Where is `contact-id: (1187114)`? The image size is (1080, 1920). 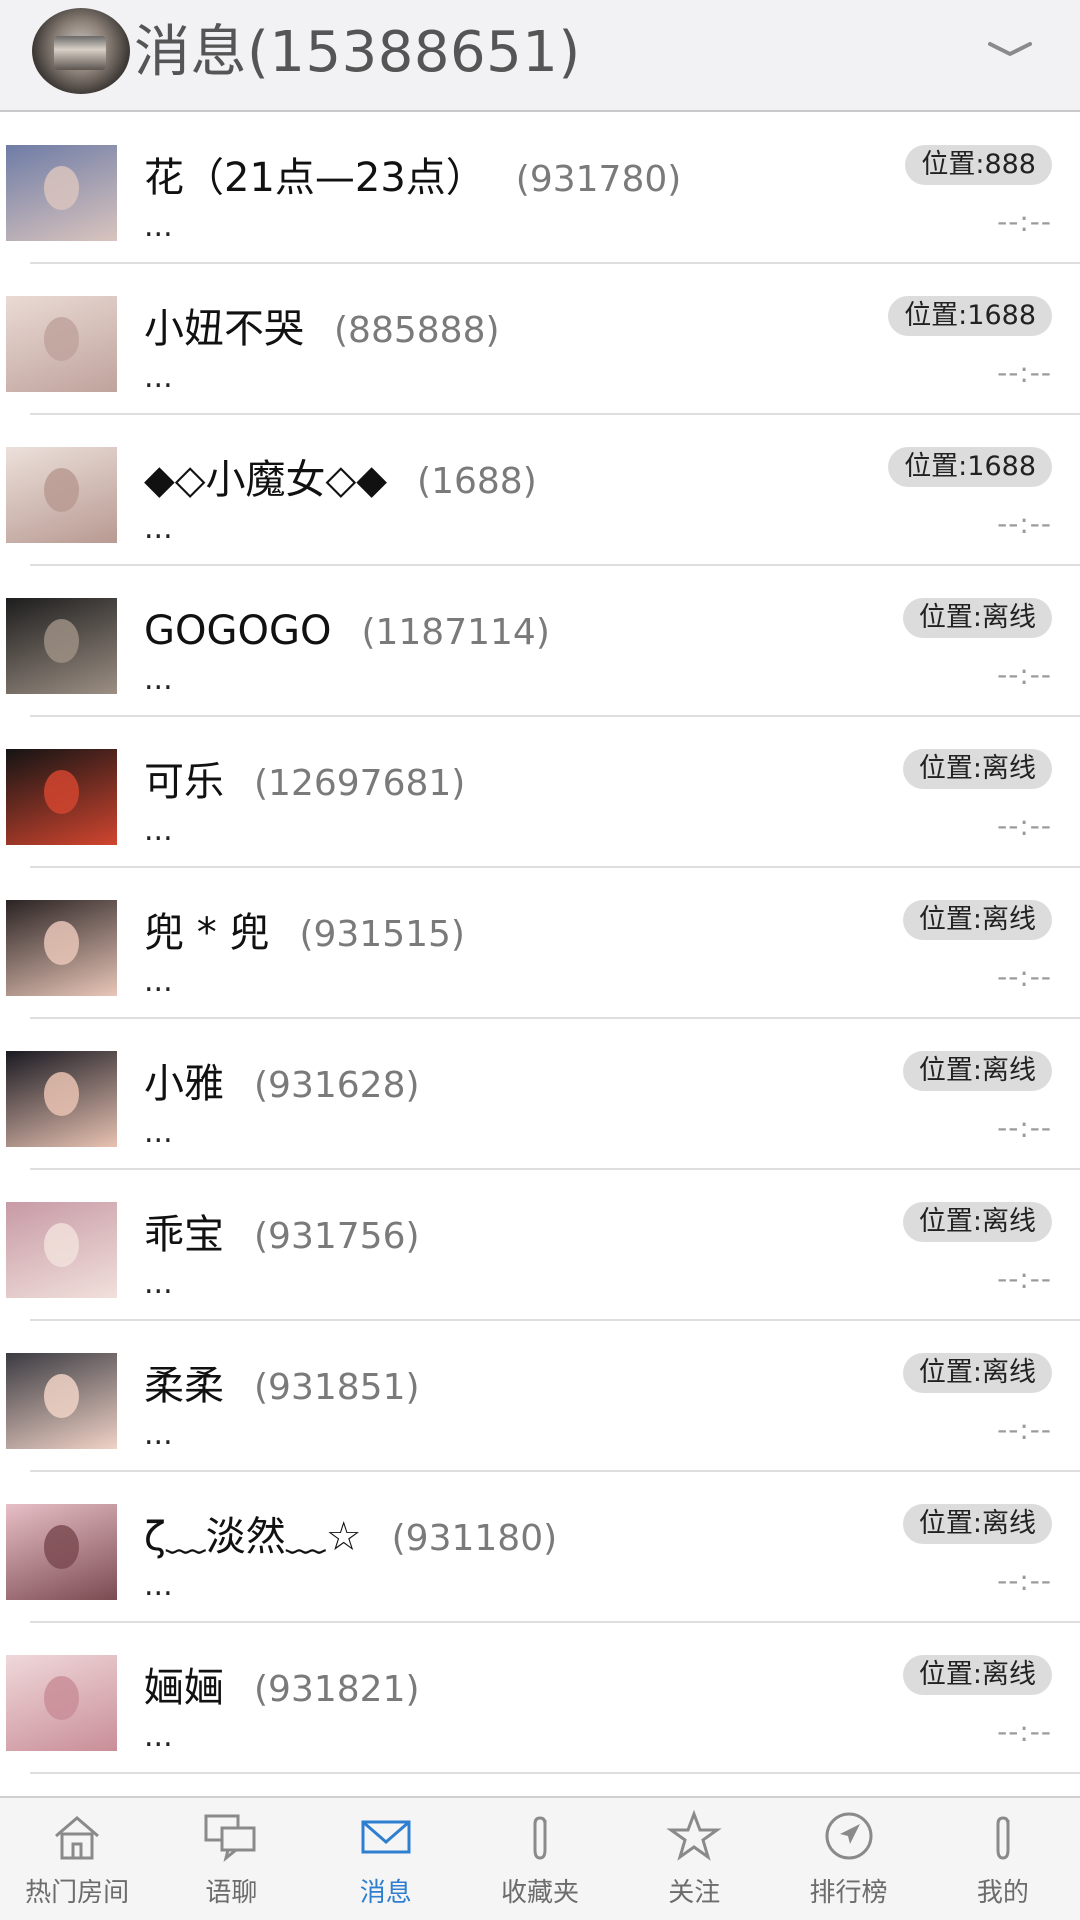
contact-id: (1187114) is located at coordinates (455, 632).